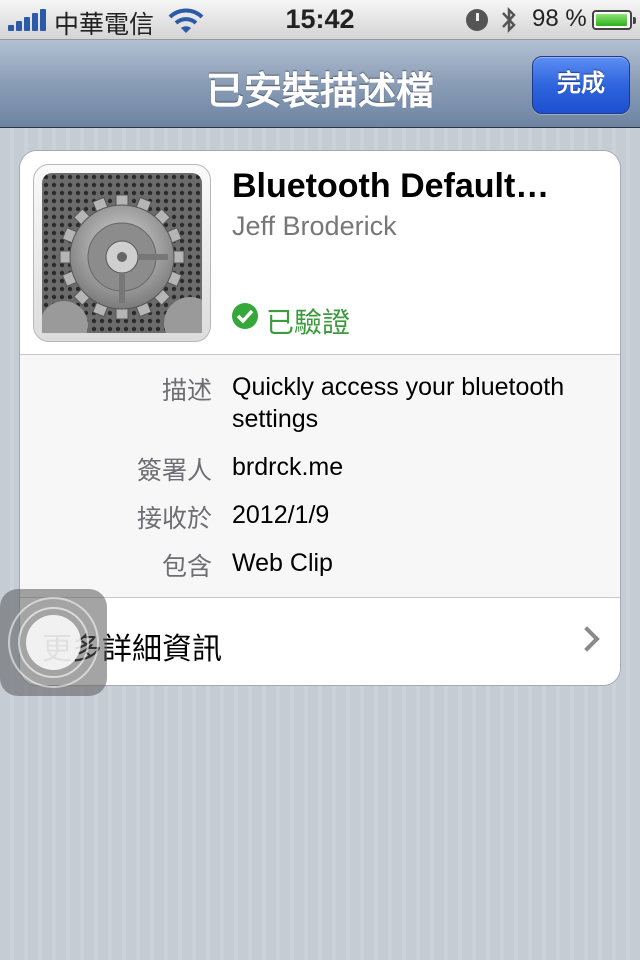  I want to click on assistive-touch-button, so click(53, 642).